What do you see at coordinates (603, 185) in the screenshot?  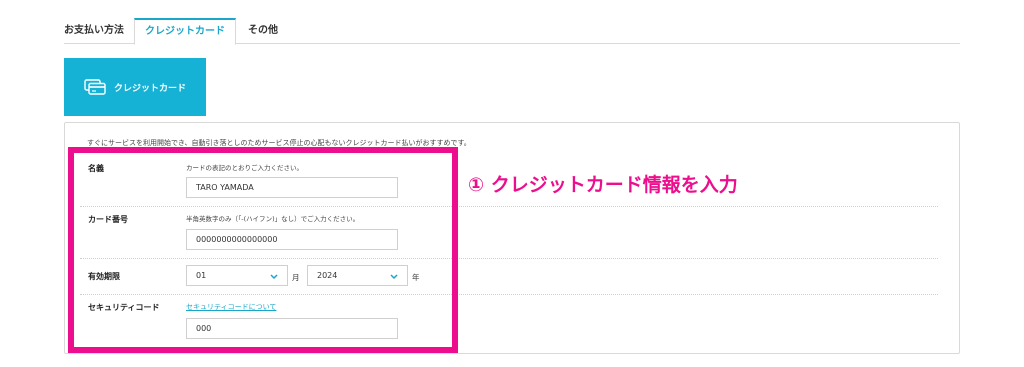 I see `annotation-text: ① クレジットカード情報を入力` at bounding box center [603, 185].